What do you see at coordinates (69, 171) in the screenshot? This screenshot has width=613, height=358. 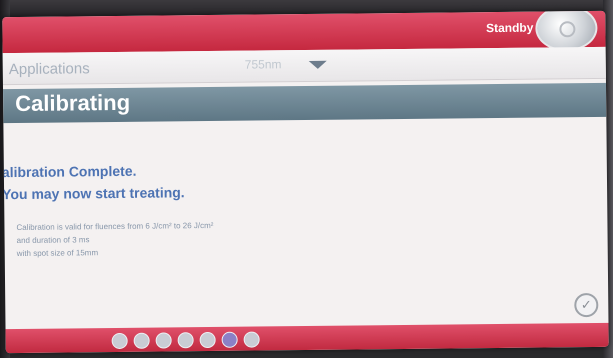 I see `message-line-1: alibration Complete.` at bounding box center [69, 171].